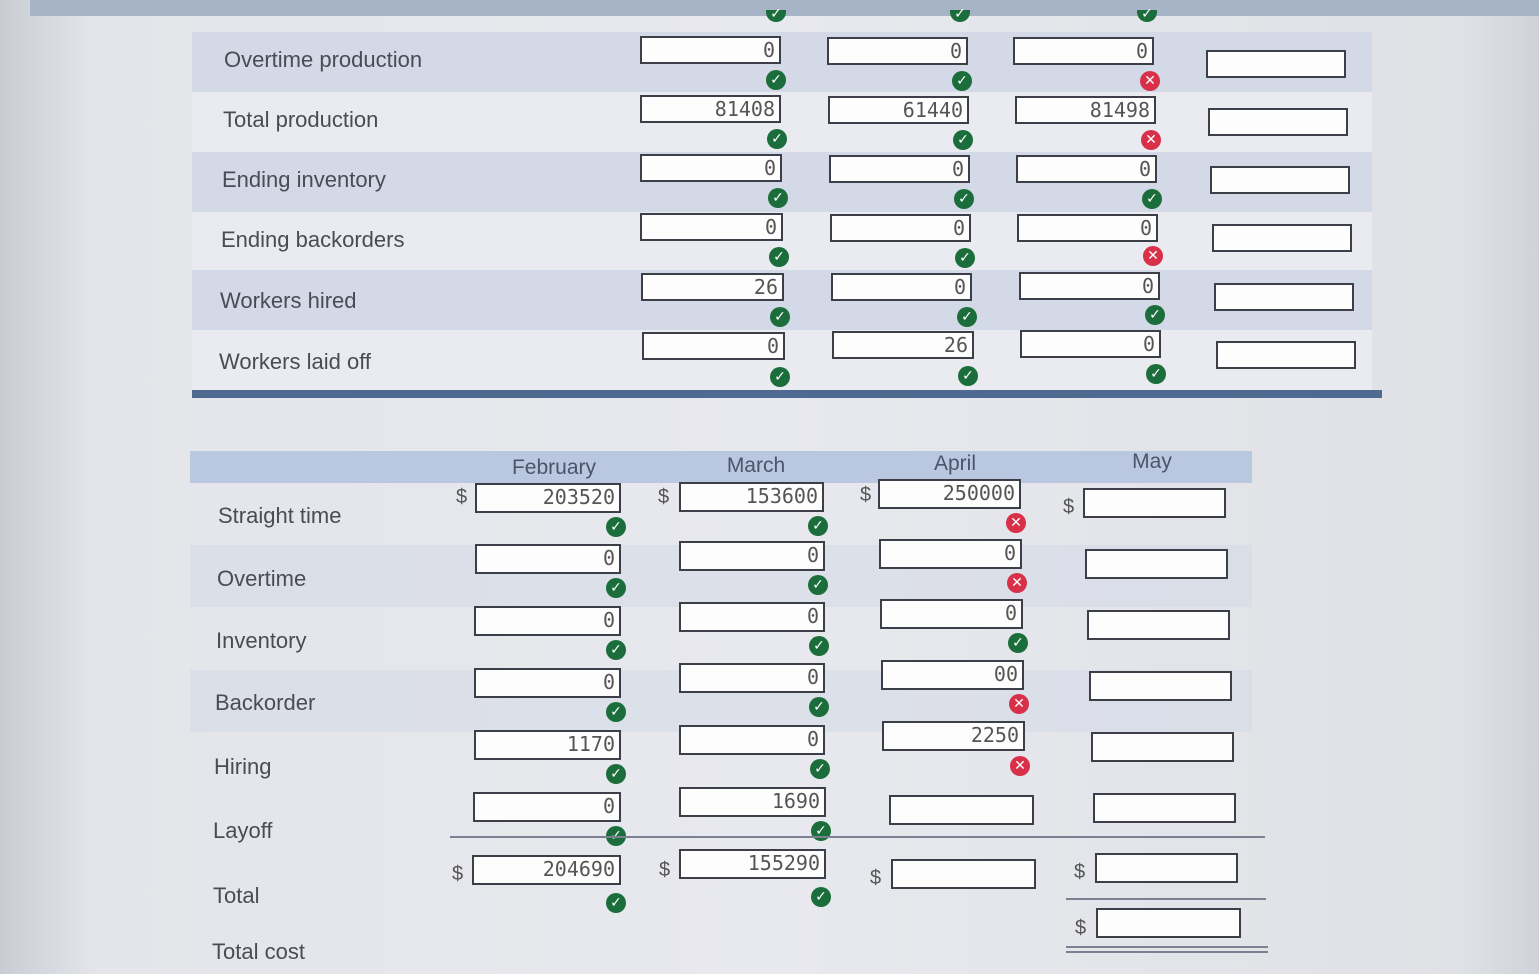 The width and height of the screenshot is (1539, 974). Describe the element at coordinates (752, 556) in the screenshot. I see `overtime-march-field: 0` at that location.